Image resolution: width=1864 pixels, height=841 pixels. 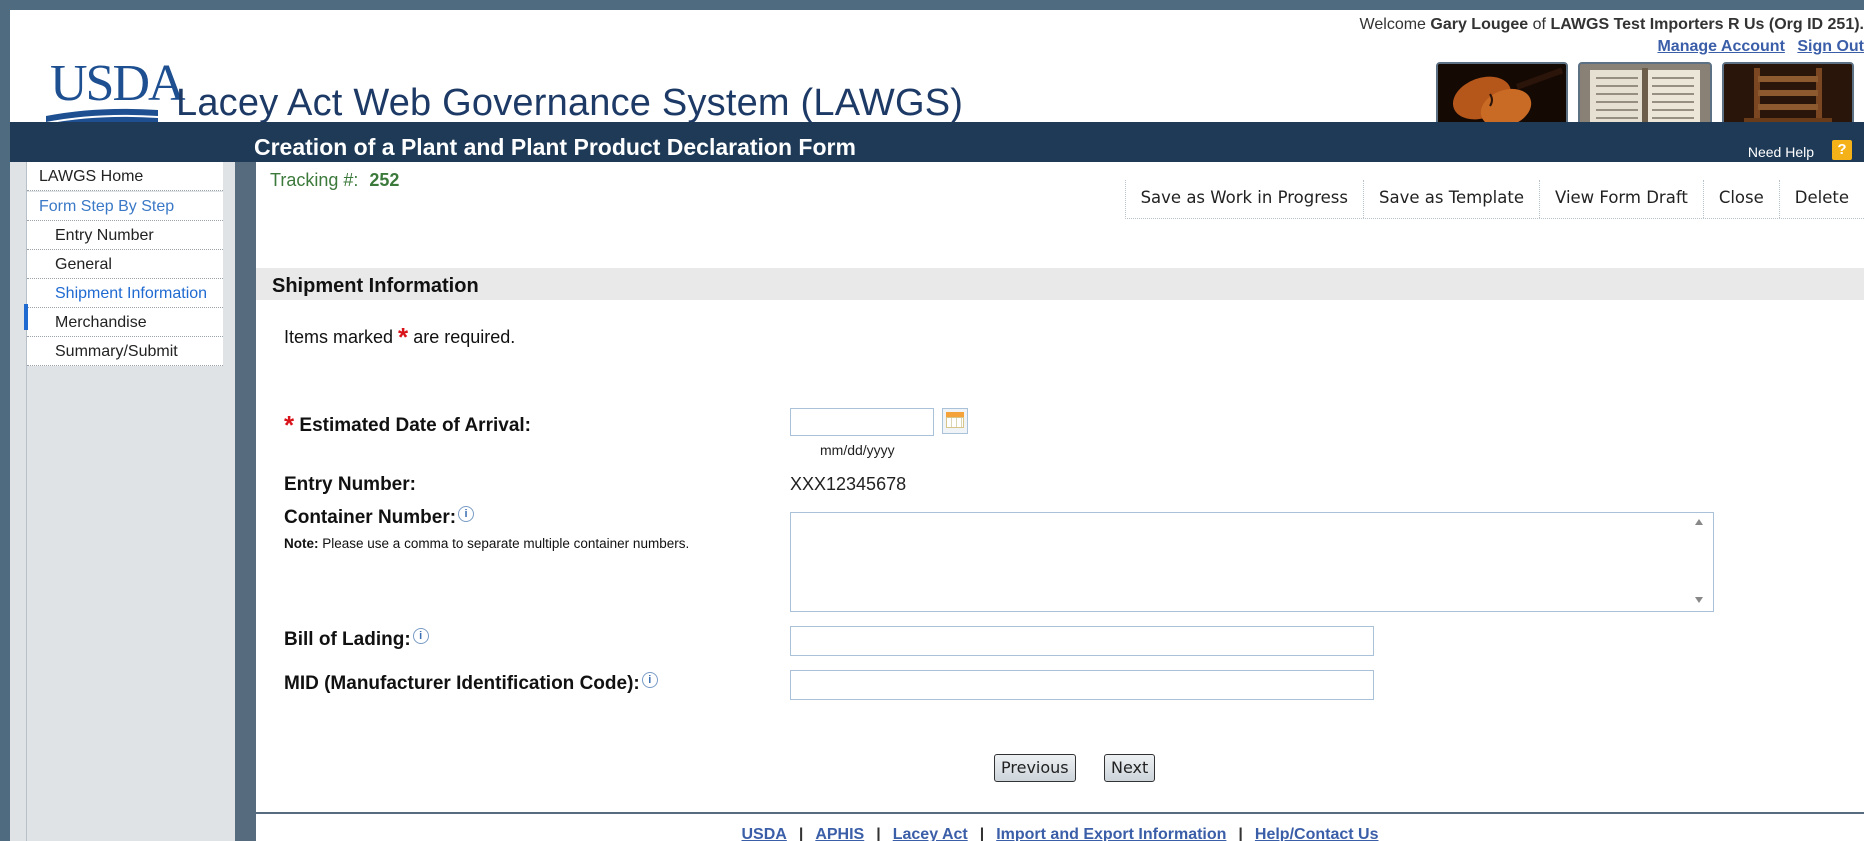 I want to click on eta-label-text: Estimated Date of Arrival:, so click(x=415, y=425).